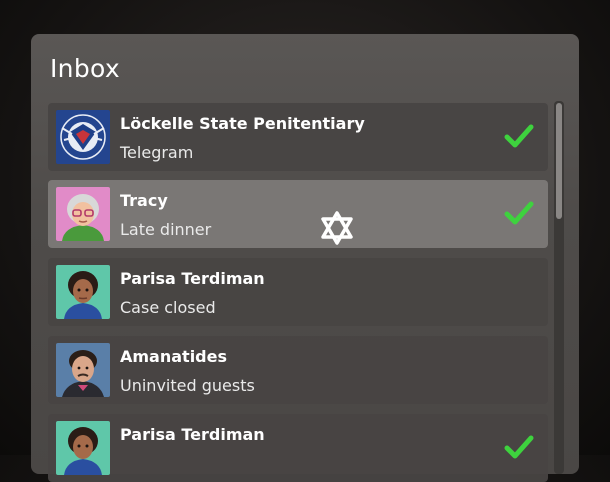 The width and height of the screenshot is (610, 482). Describe the element at coordinates (298, 214) in the screenshot. I see `message-row-tracy: Tracy Late dinner` at that location.